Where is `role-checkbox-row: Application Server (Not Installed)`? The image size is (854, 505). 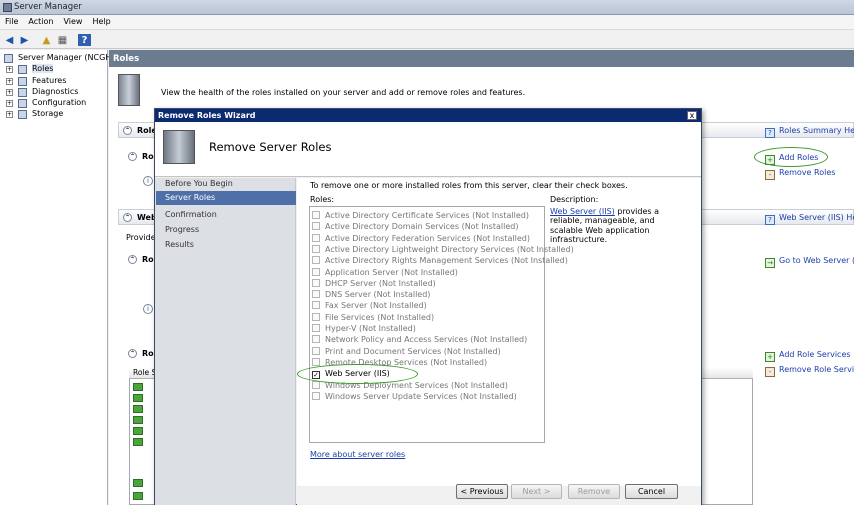
role-checkbox-row: Application Server (Not Installed) is located at coordinates (385, 273).